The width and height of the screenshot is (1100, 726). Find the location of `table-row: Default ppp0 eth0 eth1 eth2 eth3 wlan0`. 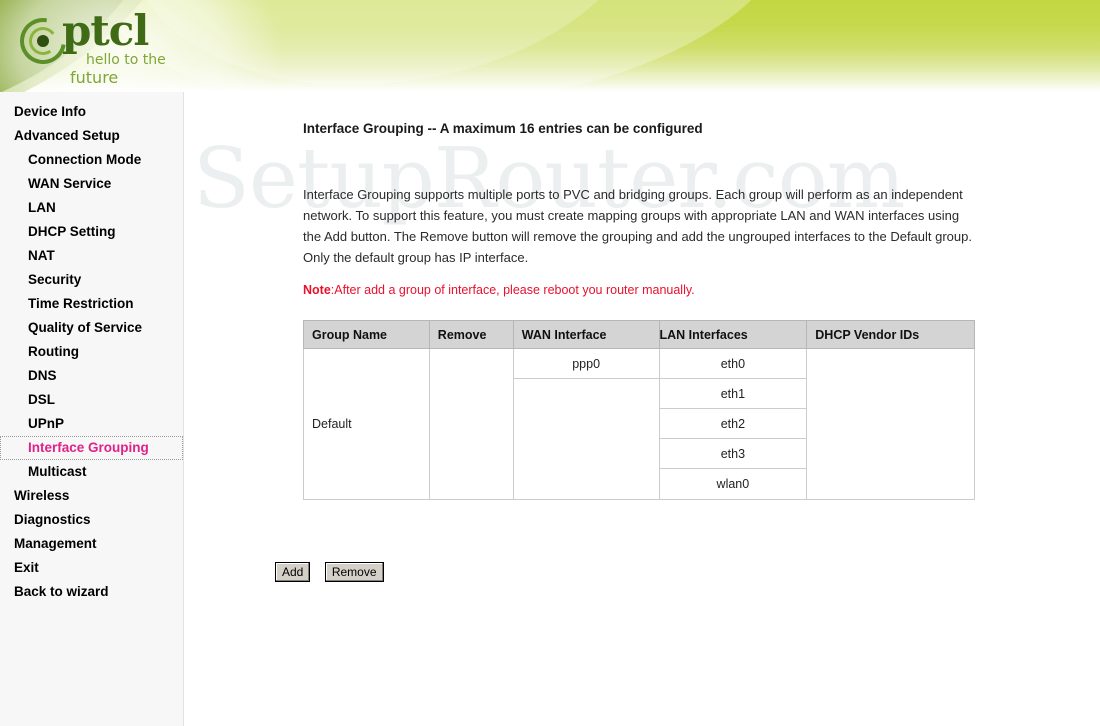

table-row: Default ppp0 eth0 eth1 eth2 eth3 wlan0 is located at coordinates (639, 424).